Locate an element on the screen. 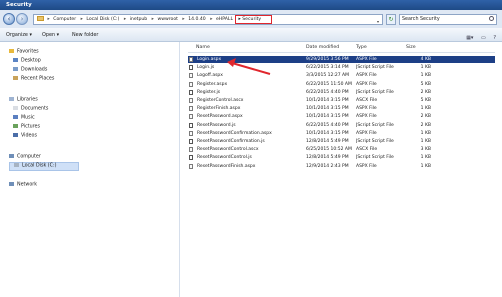  nav-music: Music is located at coordinates (24, 118).